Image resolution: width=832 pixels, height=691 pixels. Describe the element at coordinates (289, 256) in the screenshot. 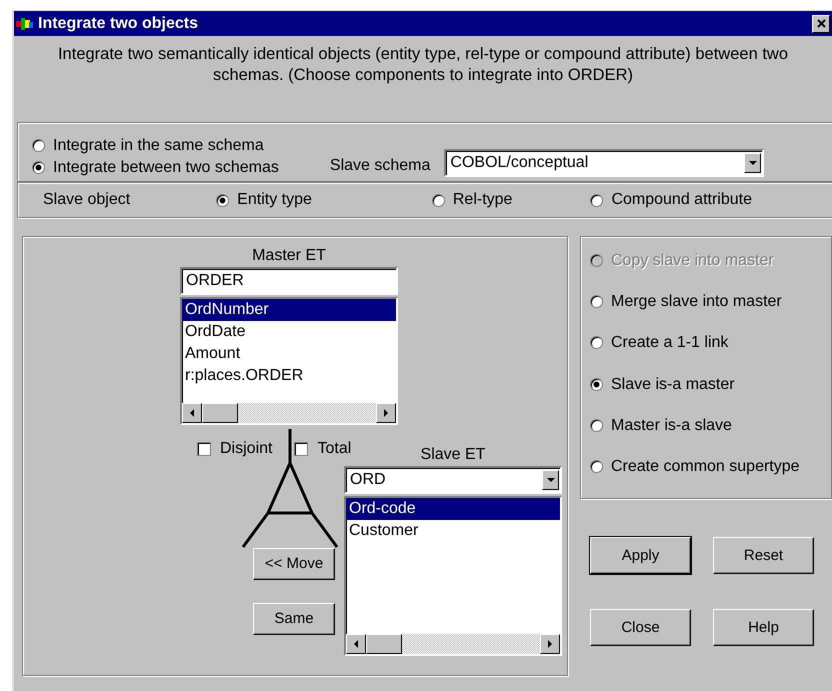

I see `field-label: Master ET` at that location.